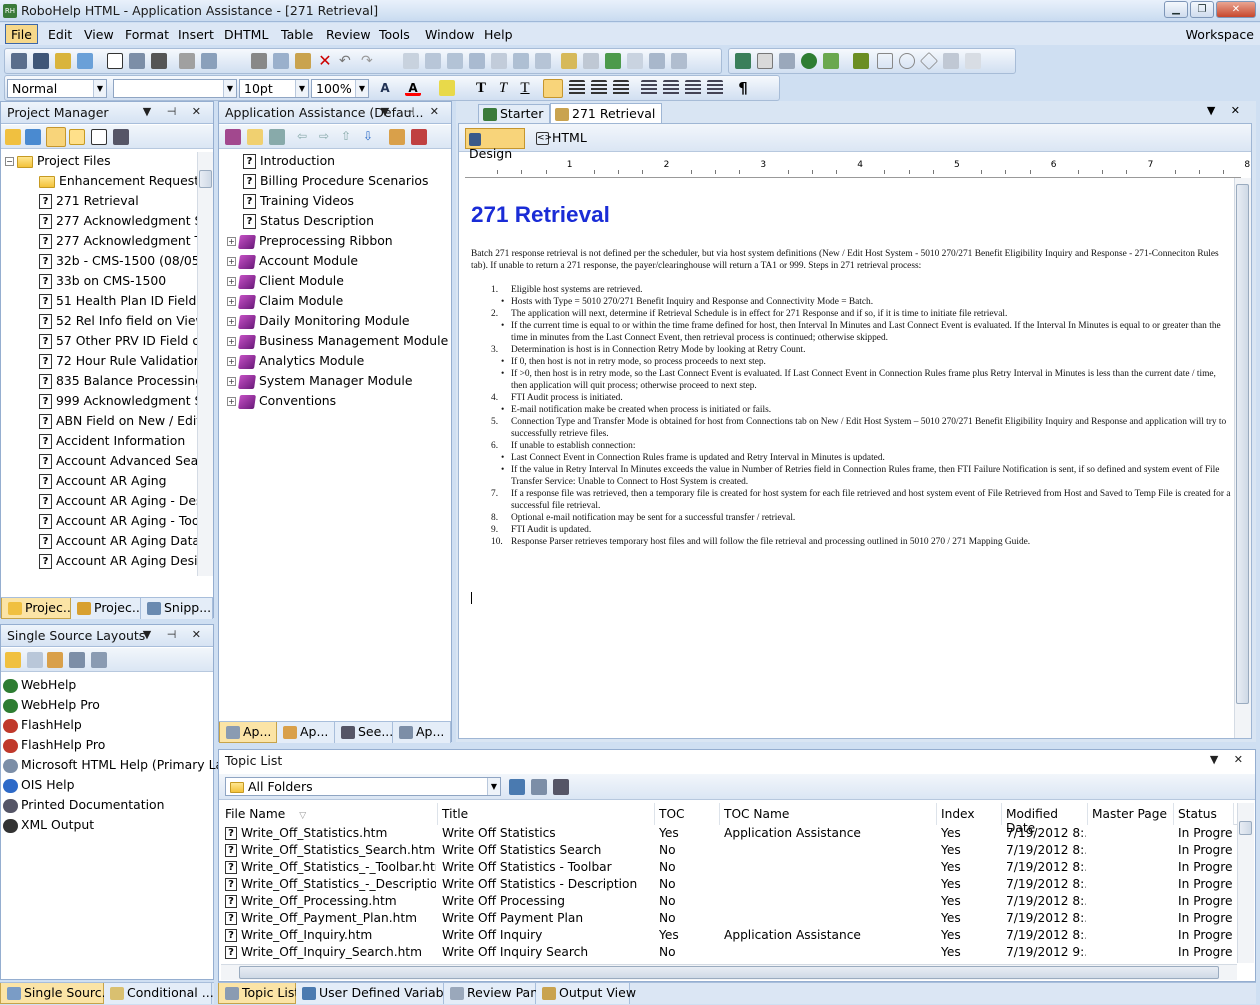  I want to click on project-file-item: ? 51 Health Plan ID Field on U, so click(118, 303).